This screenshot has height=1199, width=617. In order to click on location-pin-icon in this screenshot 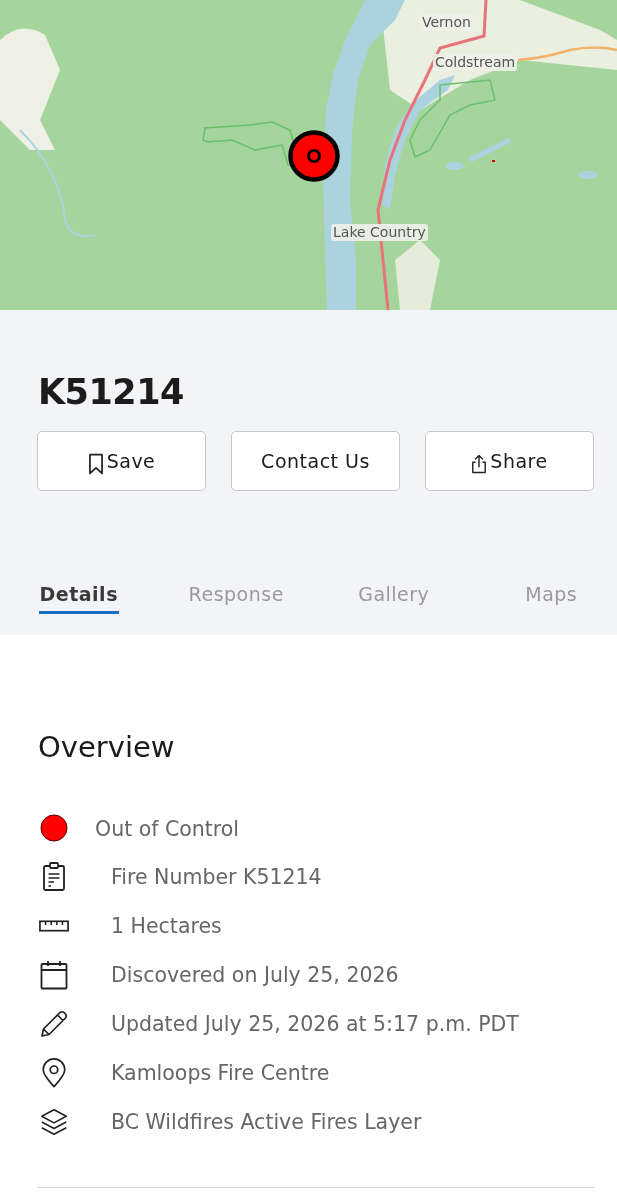, I will do `click(54, 1072)`.